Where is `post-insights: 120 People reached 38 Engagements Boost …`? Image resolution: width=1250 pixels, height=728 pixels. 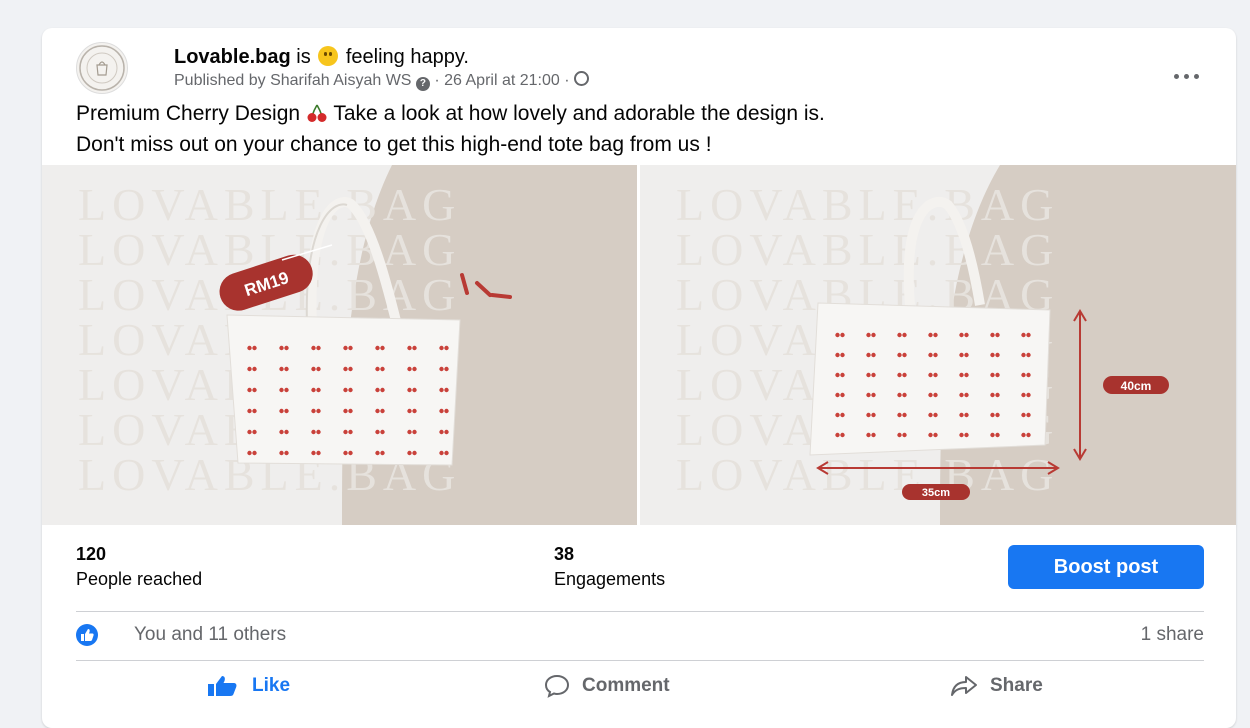 post-insights: 120 People reached 38 Engagements Boost … is located at coordinates (639, 568).